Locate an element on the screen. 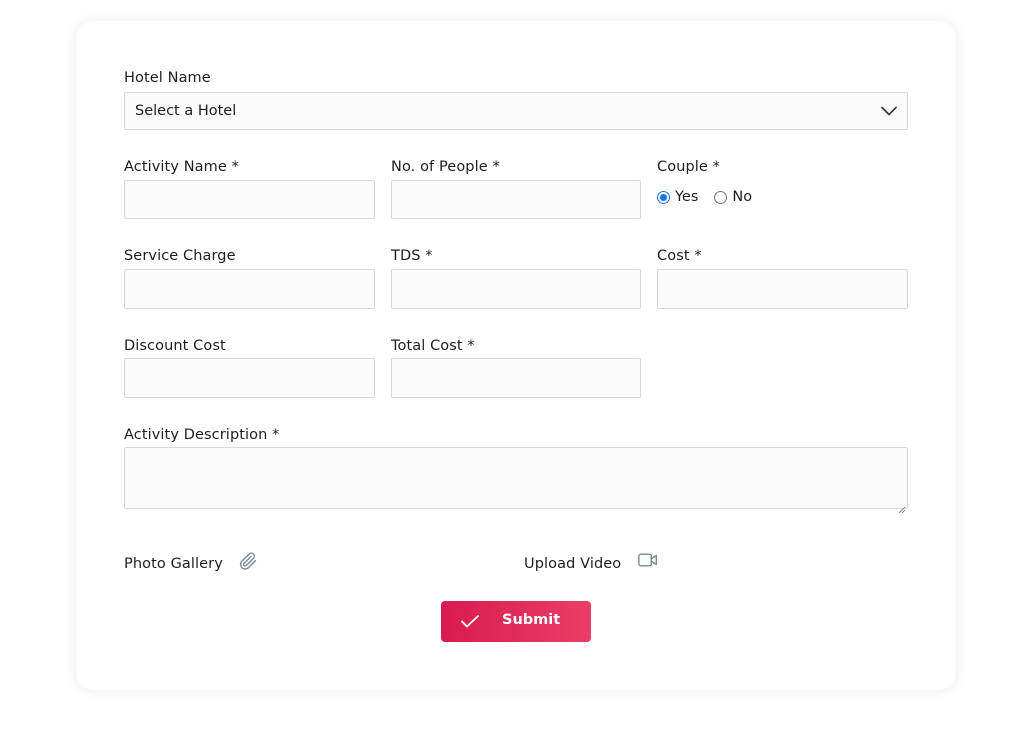 Image resolution: width=1028 pixels, height=739 pixels. hotel-select: Select a Hotel is located at coordinates (516, 111).